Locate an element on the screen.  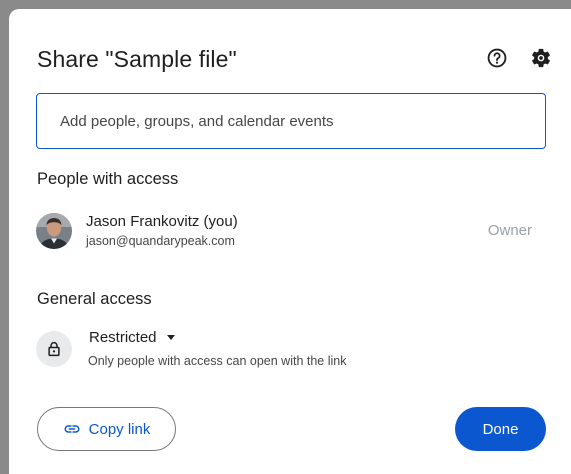
people-with-access-heading: People with access is located at coordinates (108, 179).